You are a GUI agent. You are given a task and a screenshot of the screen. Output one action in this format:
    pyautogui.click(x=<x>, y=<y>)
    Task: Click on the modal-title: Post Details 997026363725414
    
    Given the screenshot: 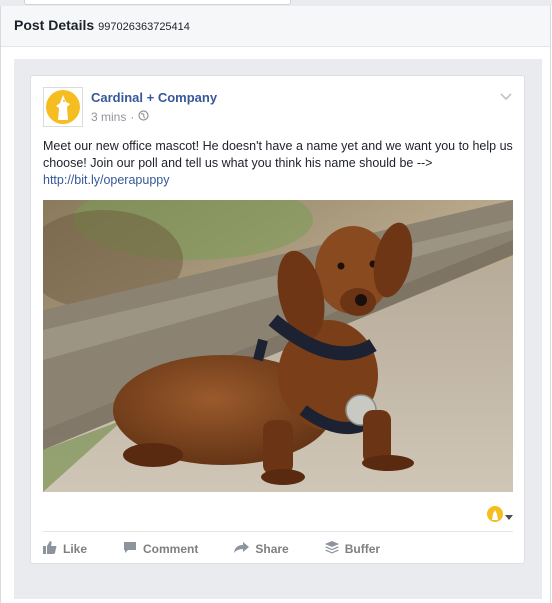 What is the action you would take?
    pyautogui.click(x=102, y=25)
    